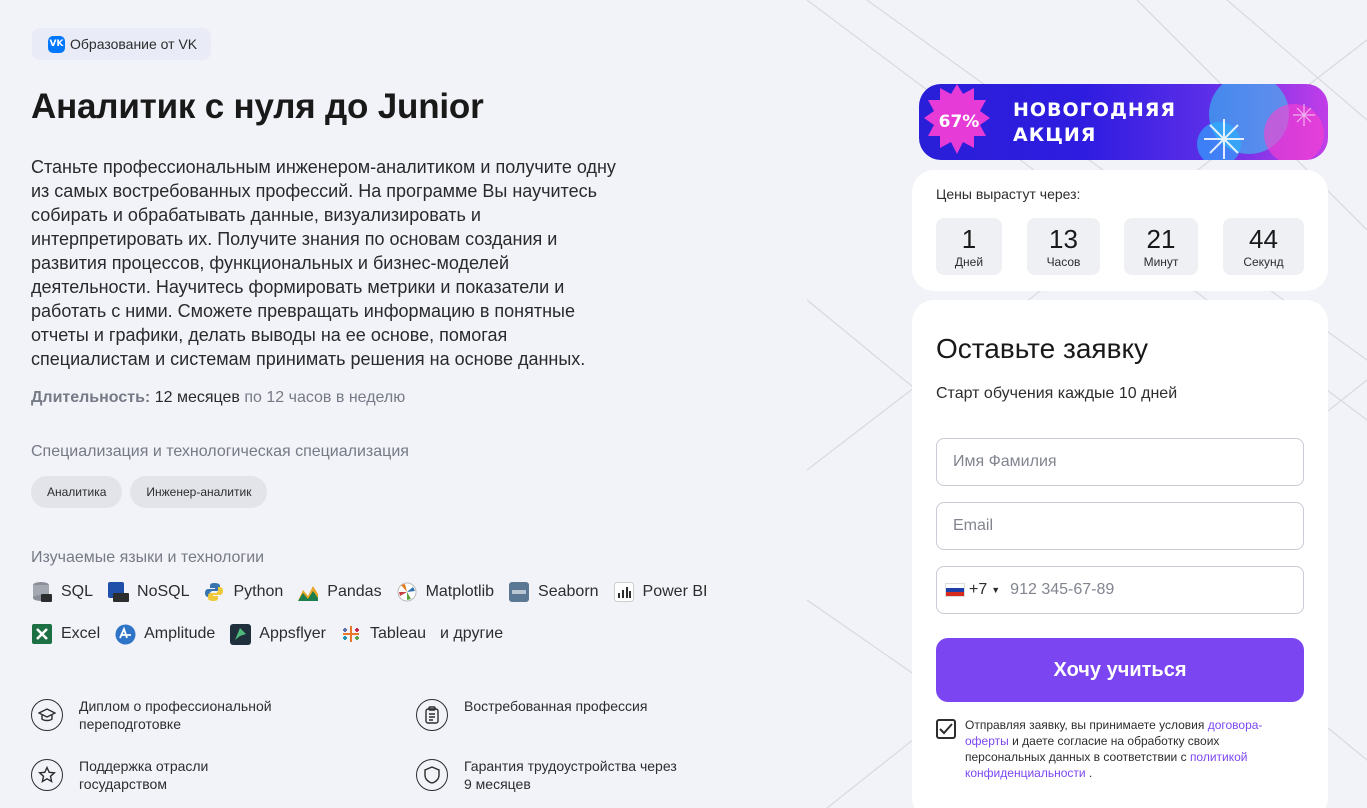 This screenshot has width=1367, height=808. I want to click on clipboard-icon, so click(432, 715).